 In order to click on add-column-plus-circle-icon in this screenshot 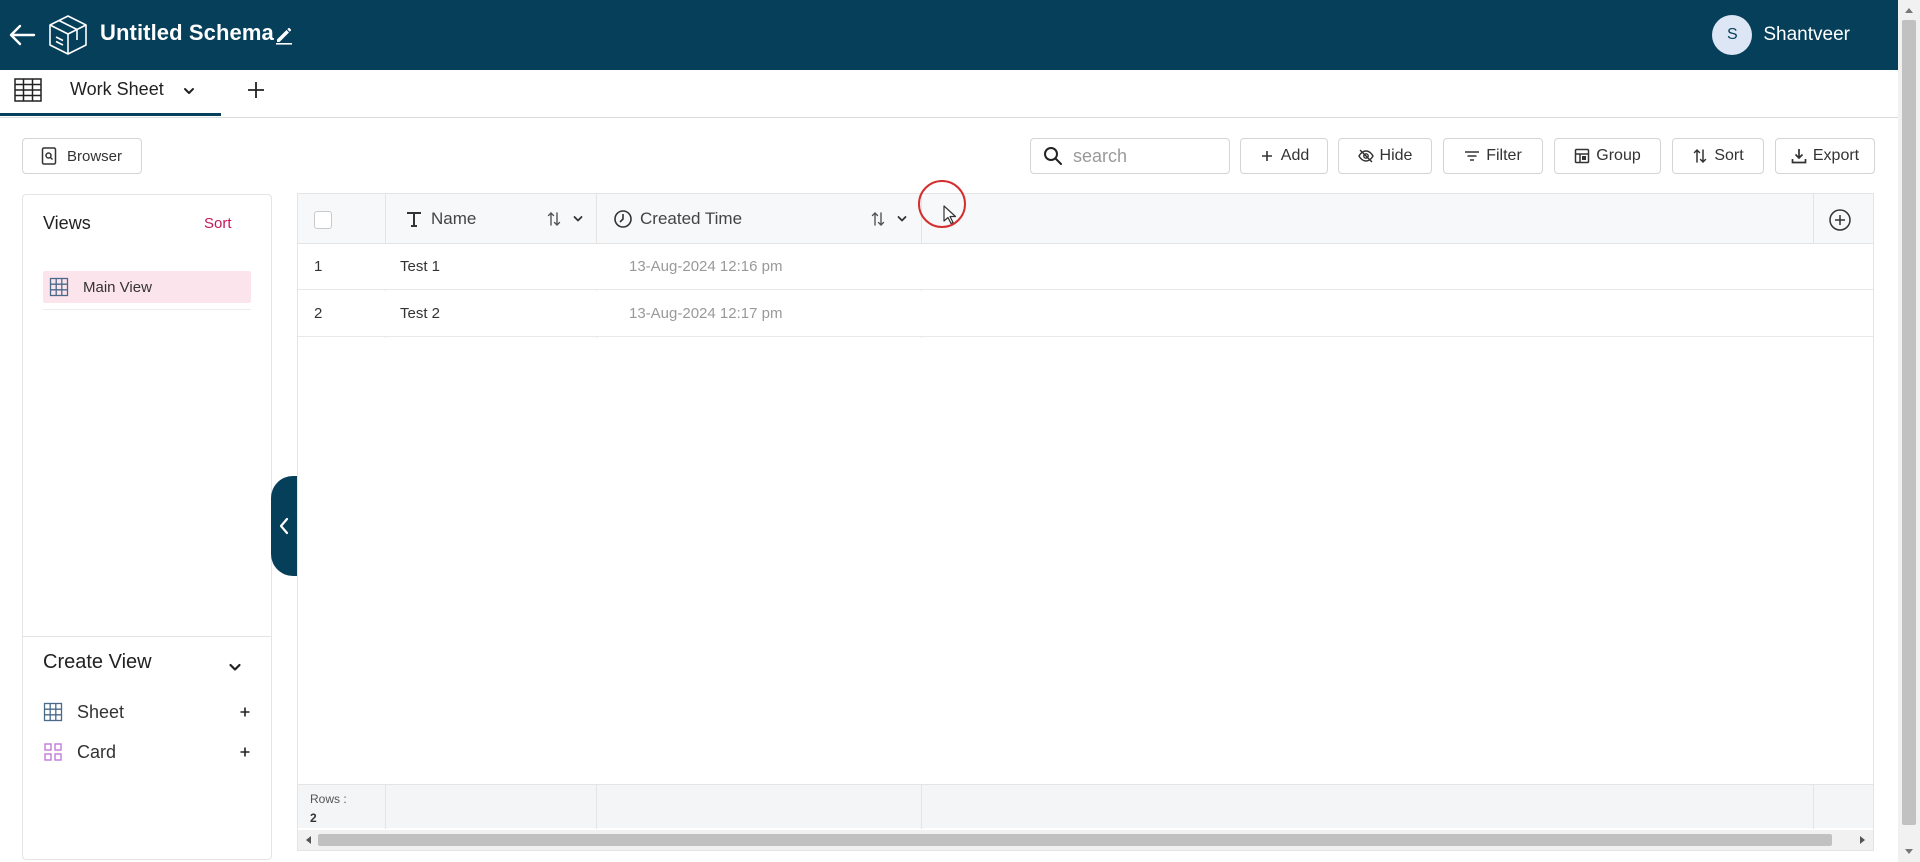, I will do `click(1840, 220)`.